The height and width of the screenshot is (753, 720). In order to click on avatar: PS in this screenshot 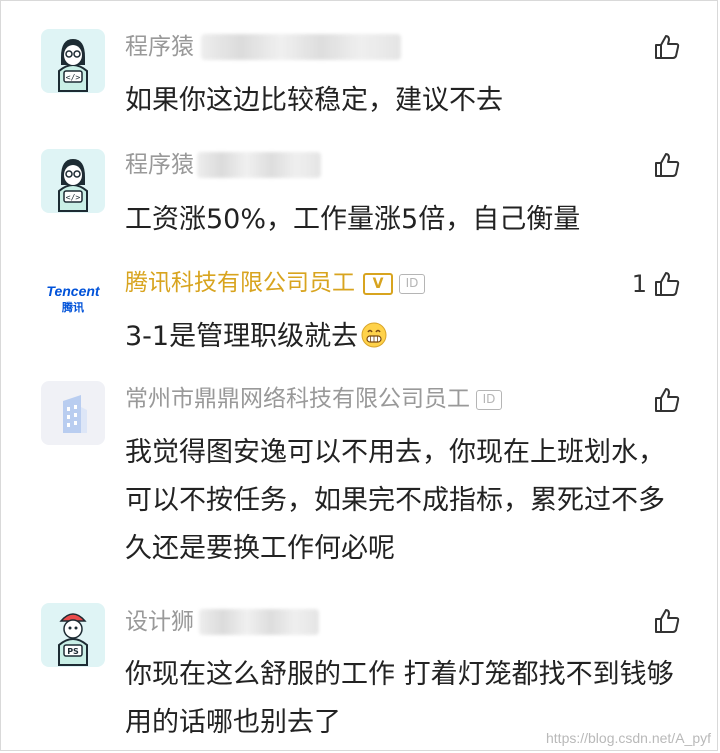, I will do `click(73, 635)`.